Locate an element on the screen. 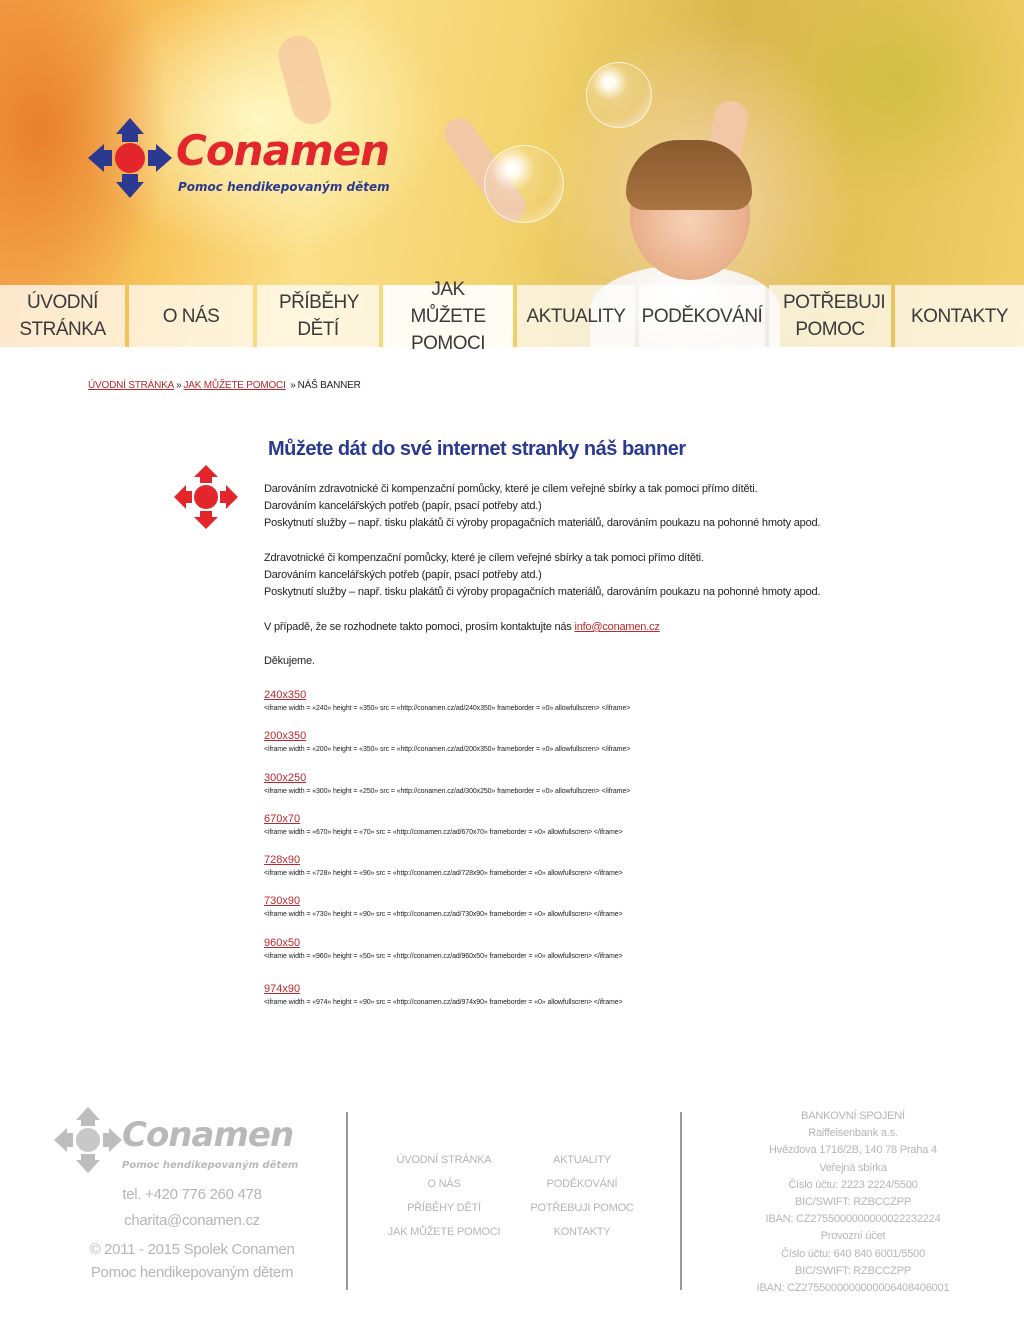 Image resolution: width=1024 pixels, height=1326 pixels. nav-label: PŘÍBĚHY DĚTÍ is located at coordinates (319, 316).